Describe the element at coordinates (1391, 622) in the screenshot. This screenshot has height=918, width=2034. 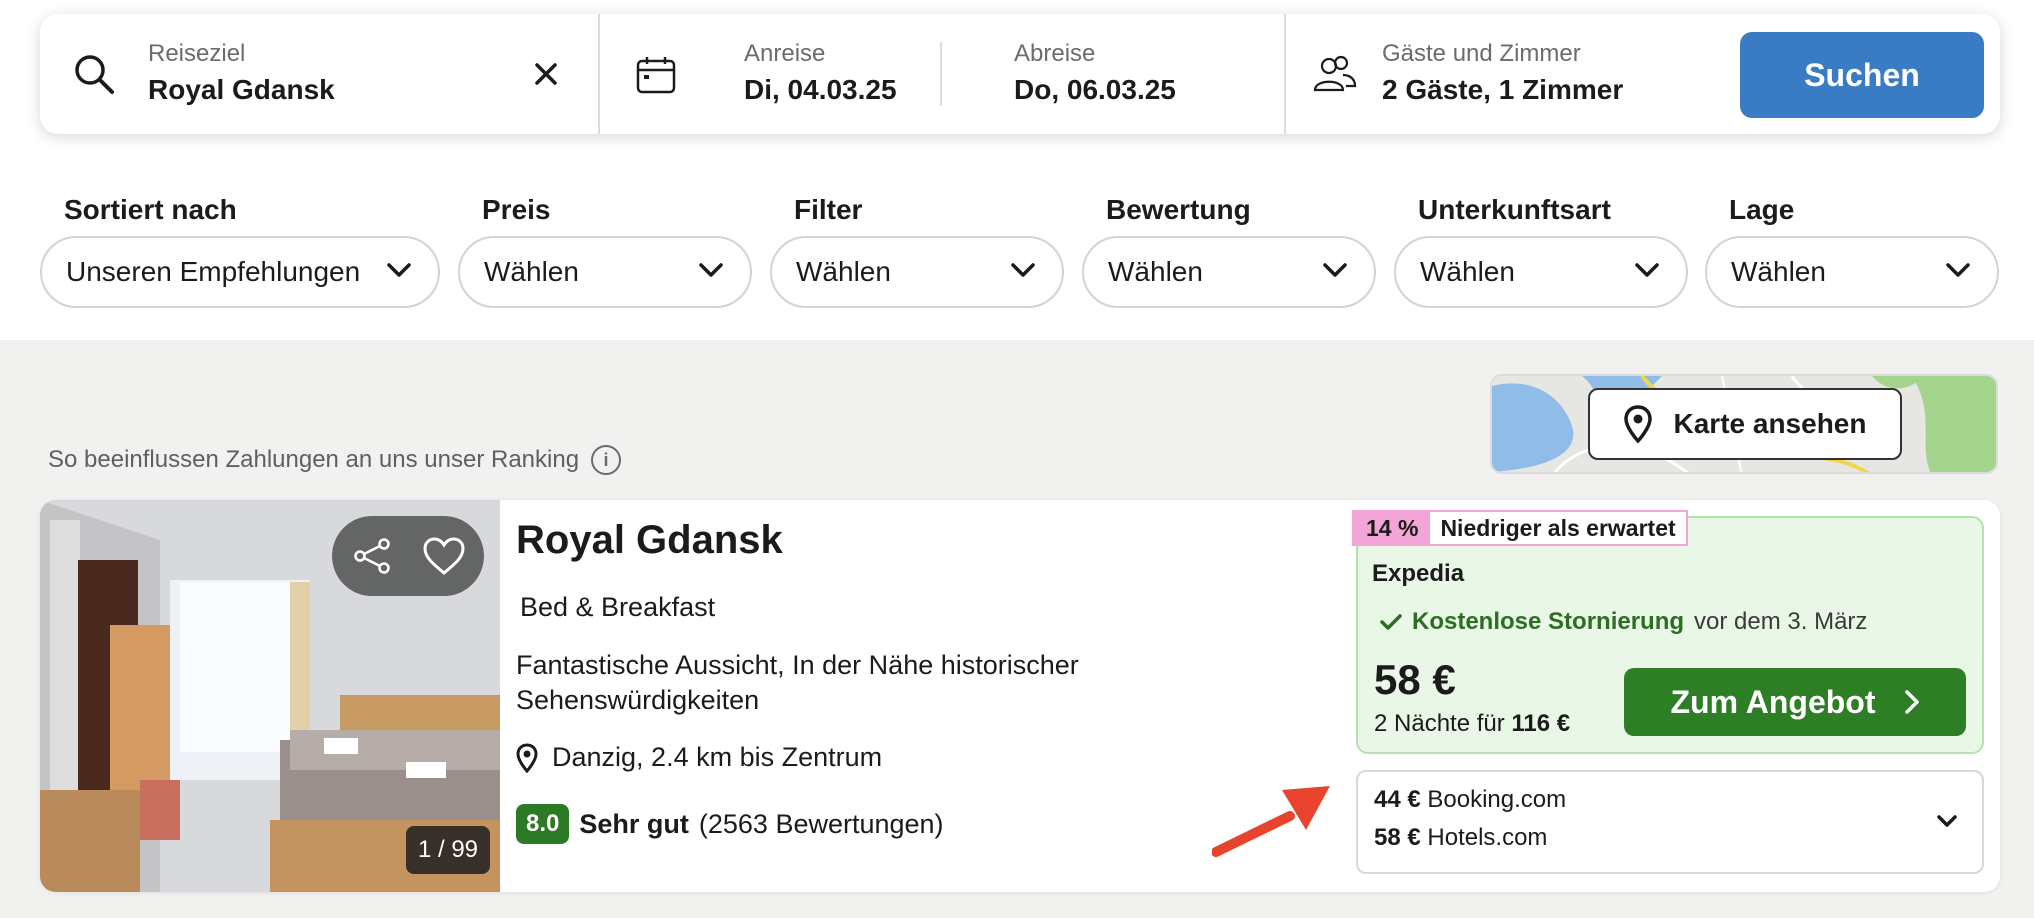
I see `checkmark-icon` at that location.